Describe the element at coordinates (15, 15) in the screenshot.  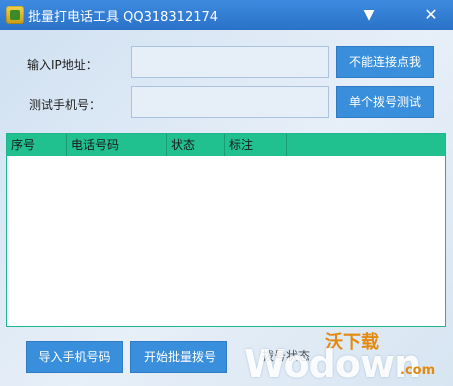
I see `app-icon` at that location.